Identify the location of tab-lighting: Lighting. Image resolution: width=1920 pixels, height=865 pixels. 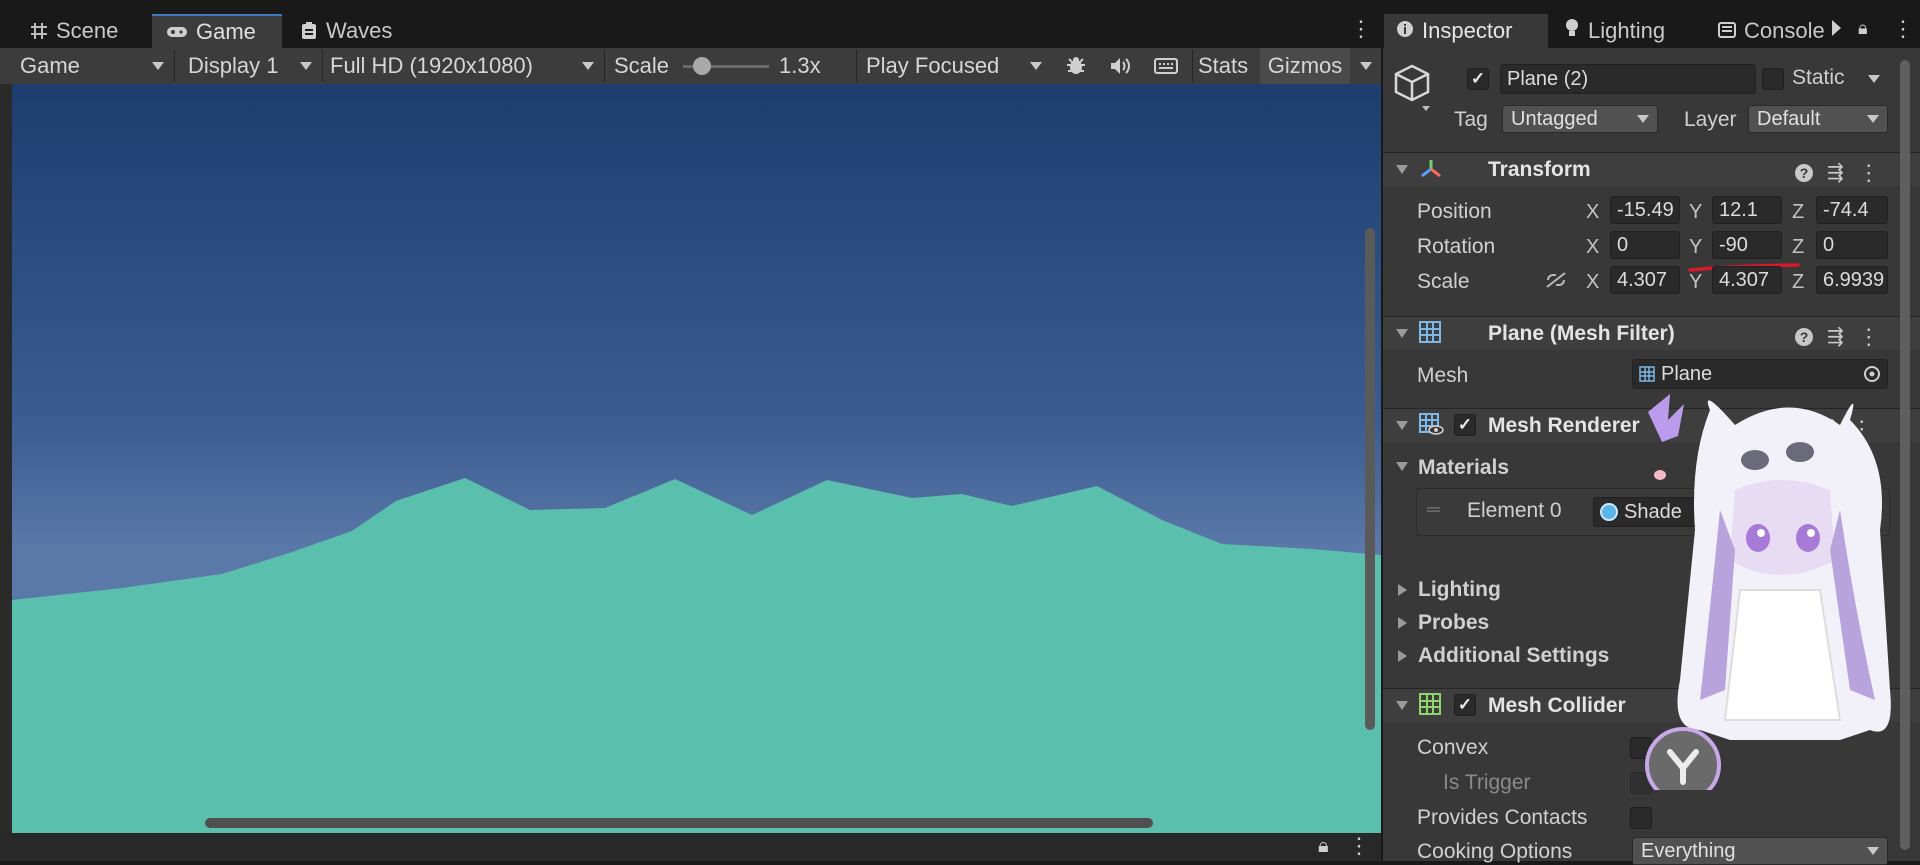
(1627, 31).